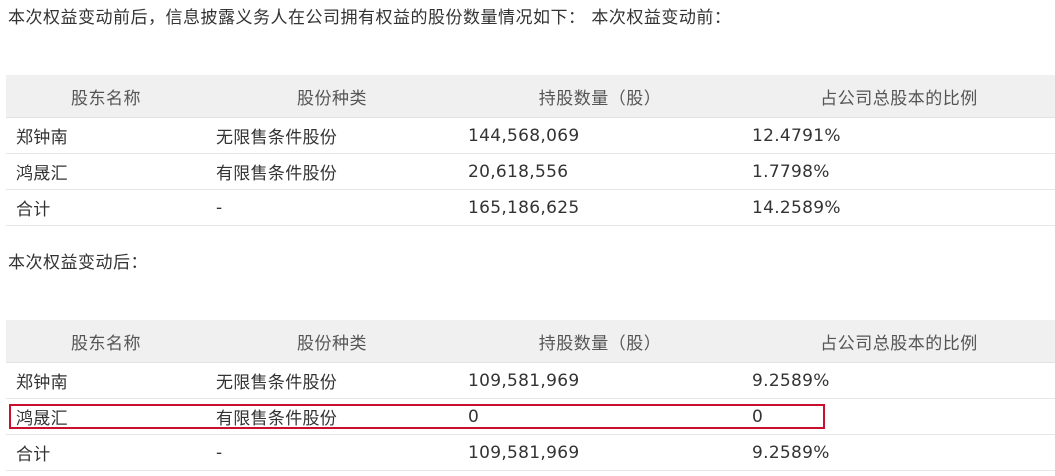 This screenshot has height=476, width=1055. What do you see at coordinates (78, 263) in the screenshot?
I see `after-change-label: 本次权益变动后：` at bounding box center [78, 263].